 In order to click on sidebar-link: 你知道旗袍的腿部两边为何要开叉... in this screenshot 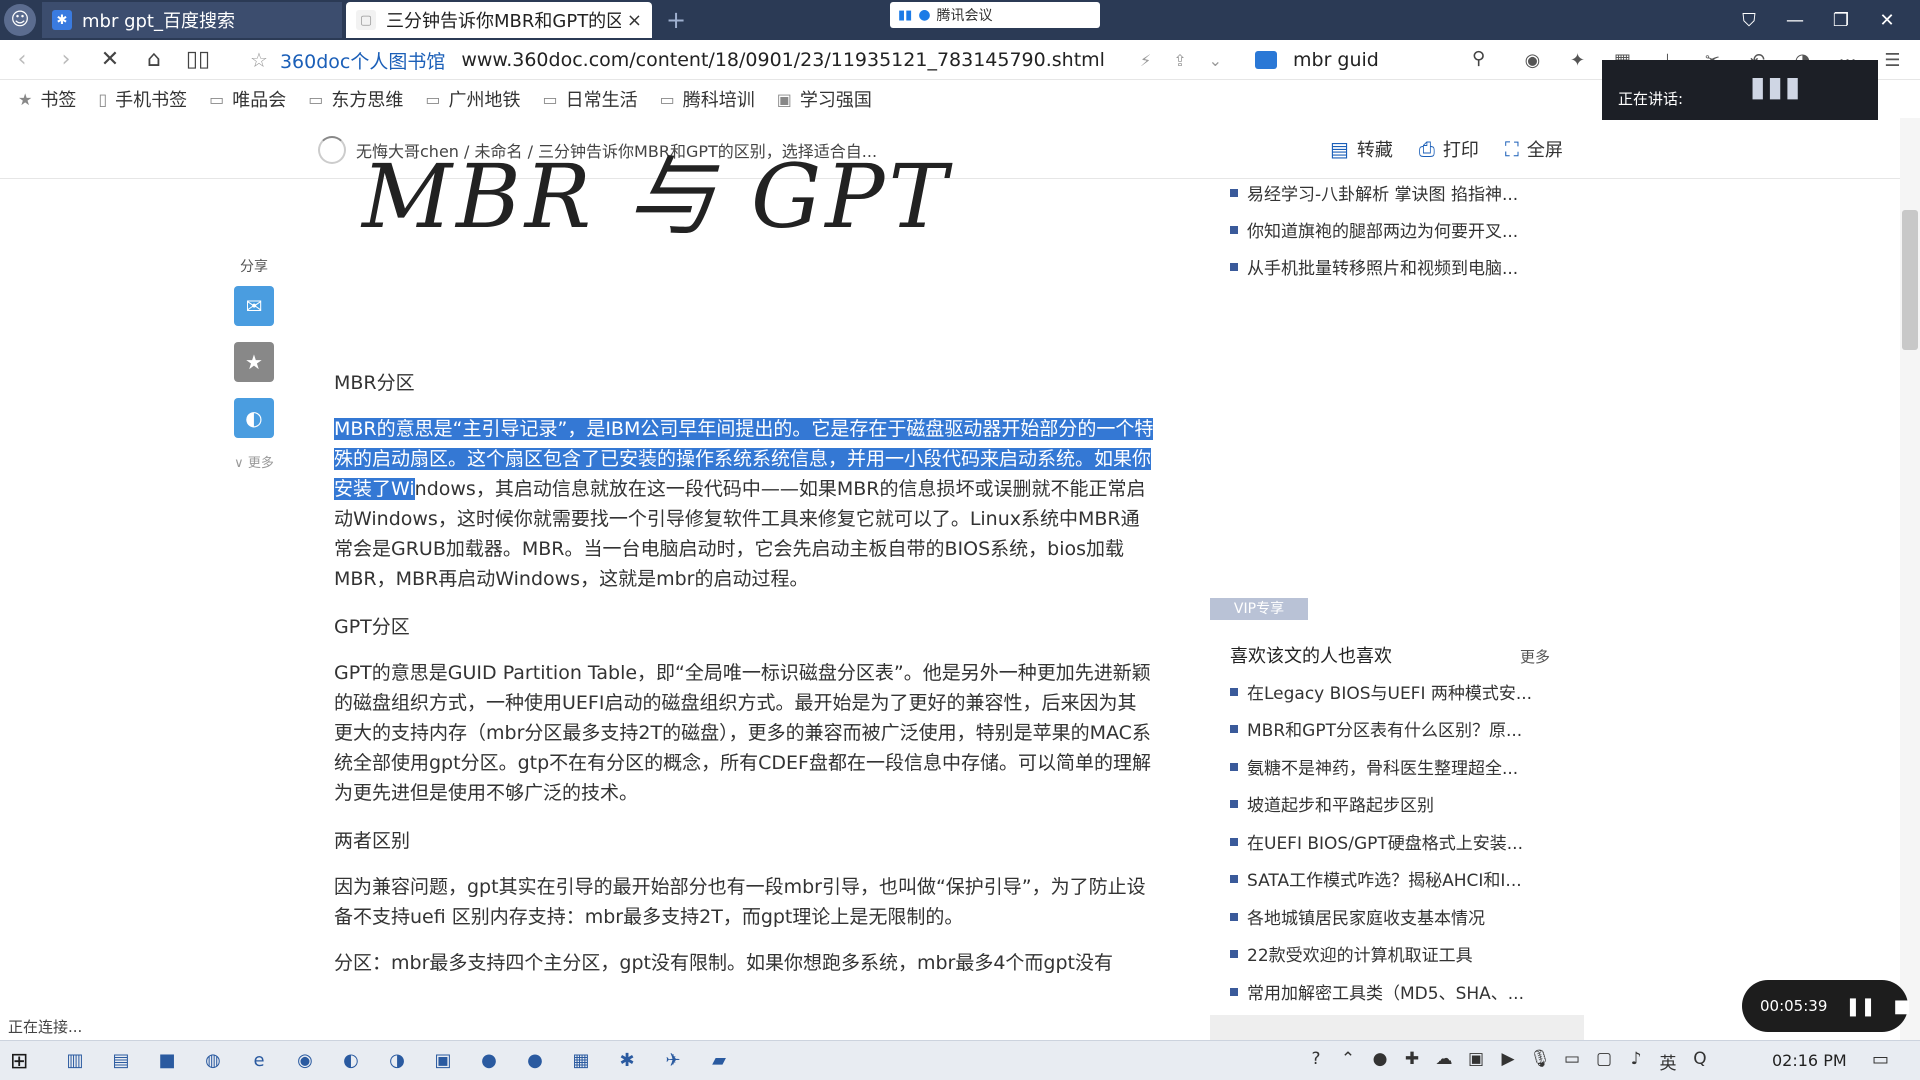, I will do `click(1374, 229)`.